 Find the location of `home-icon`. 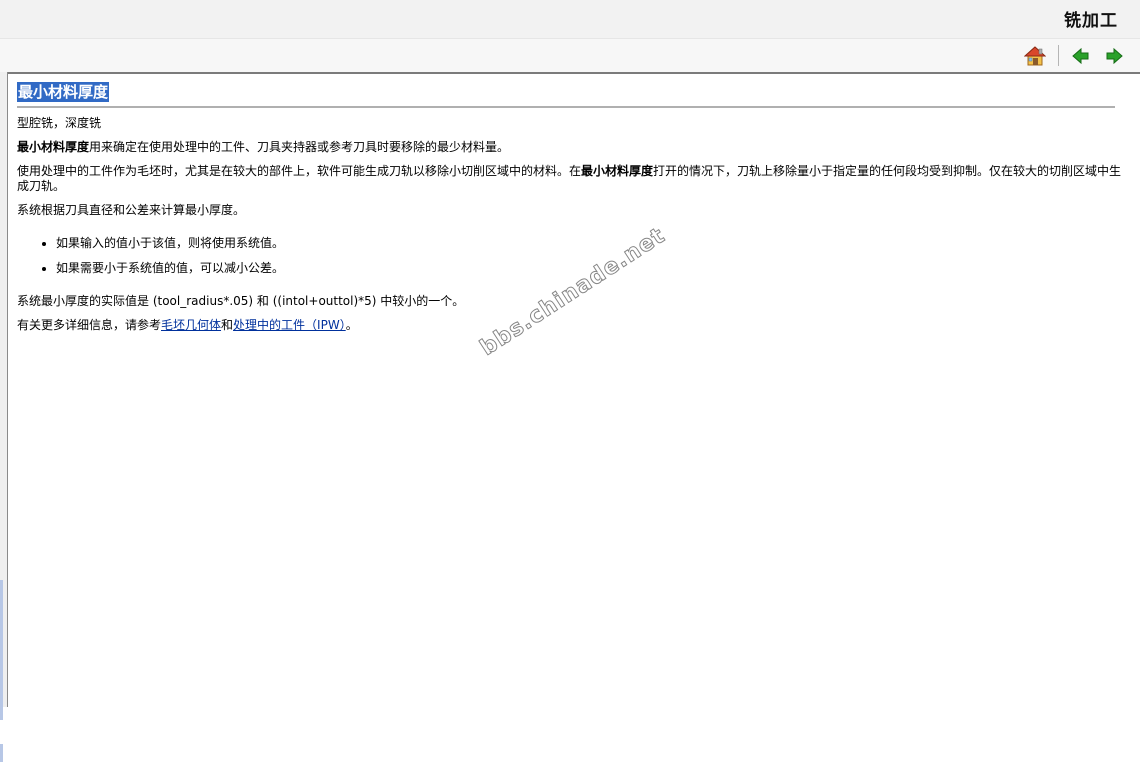

home-icon is located at coordinates (1035, 56).